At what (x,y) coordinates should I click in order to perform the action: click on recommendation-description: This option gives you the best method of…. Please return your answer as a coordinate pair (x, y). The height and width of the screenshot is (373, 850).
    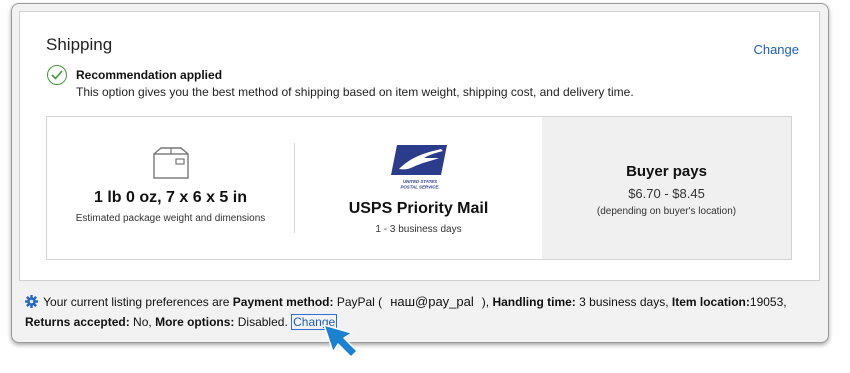
    Looking at the image, I should click on (355, 92).